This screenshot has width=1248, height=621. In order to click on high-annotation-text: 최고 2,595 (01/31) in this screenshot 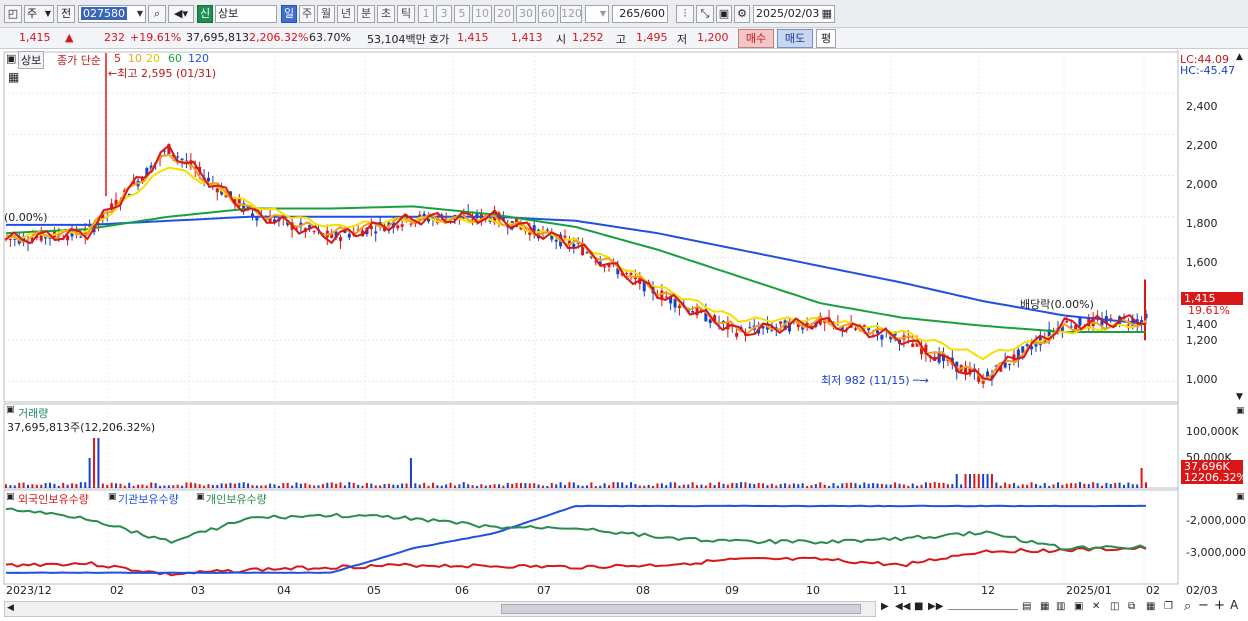, I will do `click(167, 73)`.